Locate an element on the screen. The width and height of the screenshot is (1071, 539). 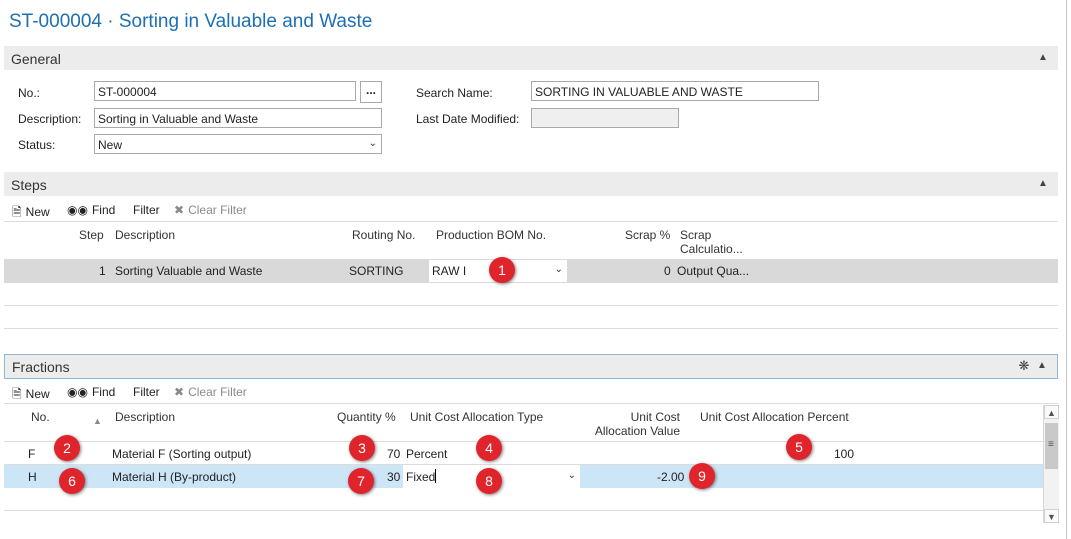
steps-col-production-bom-no: Production BOM No. is located at coordinates (491, 235).